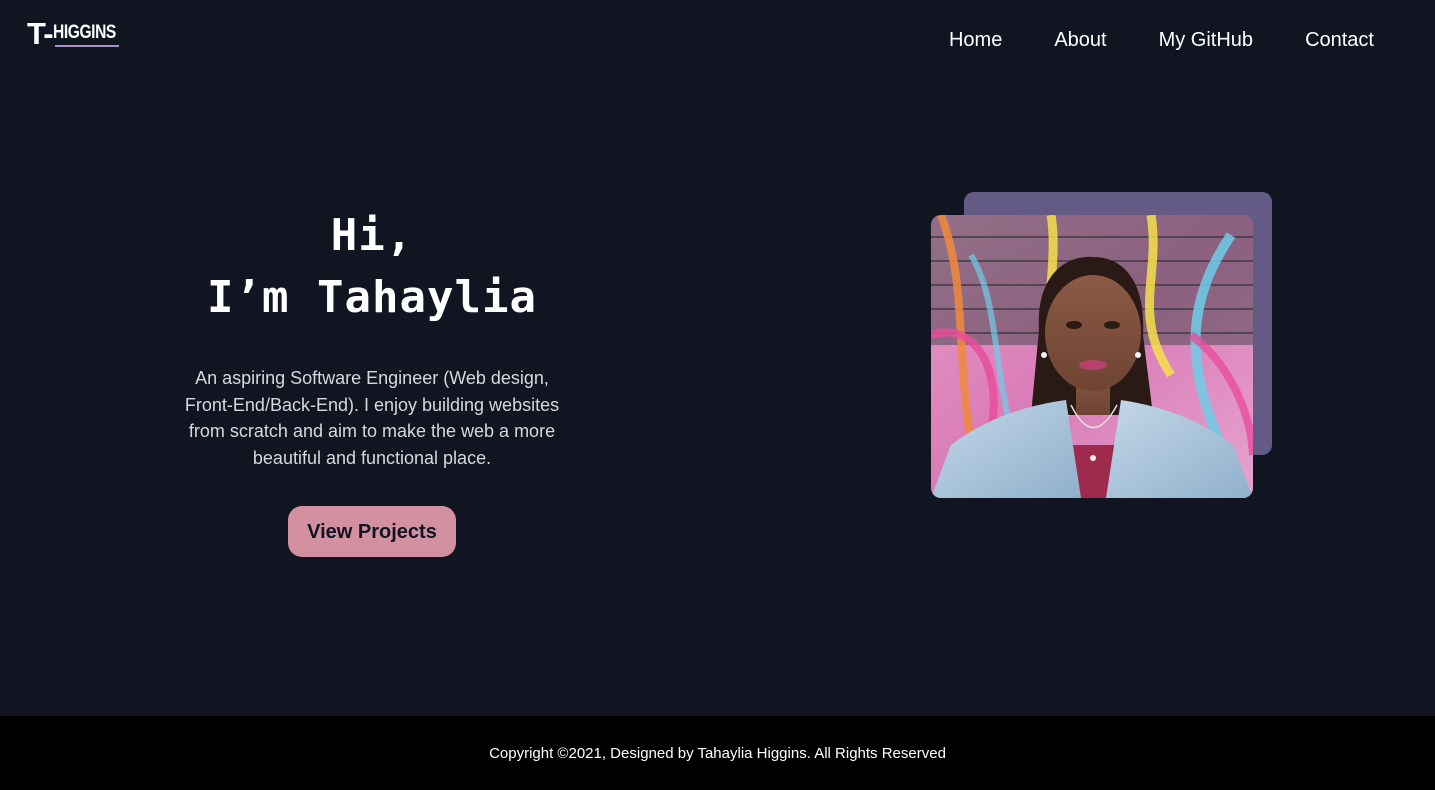  I want to click on nav-home: Home, so click(975, 40).